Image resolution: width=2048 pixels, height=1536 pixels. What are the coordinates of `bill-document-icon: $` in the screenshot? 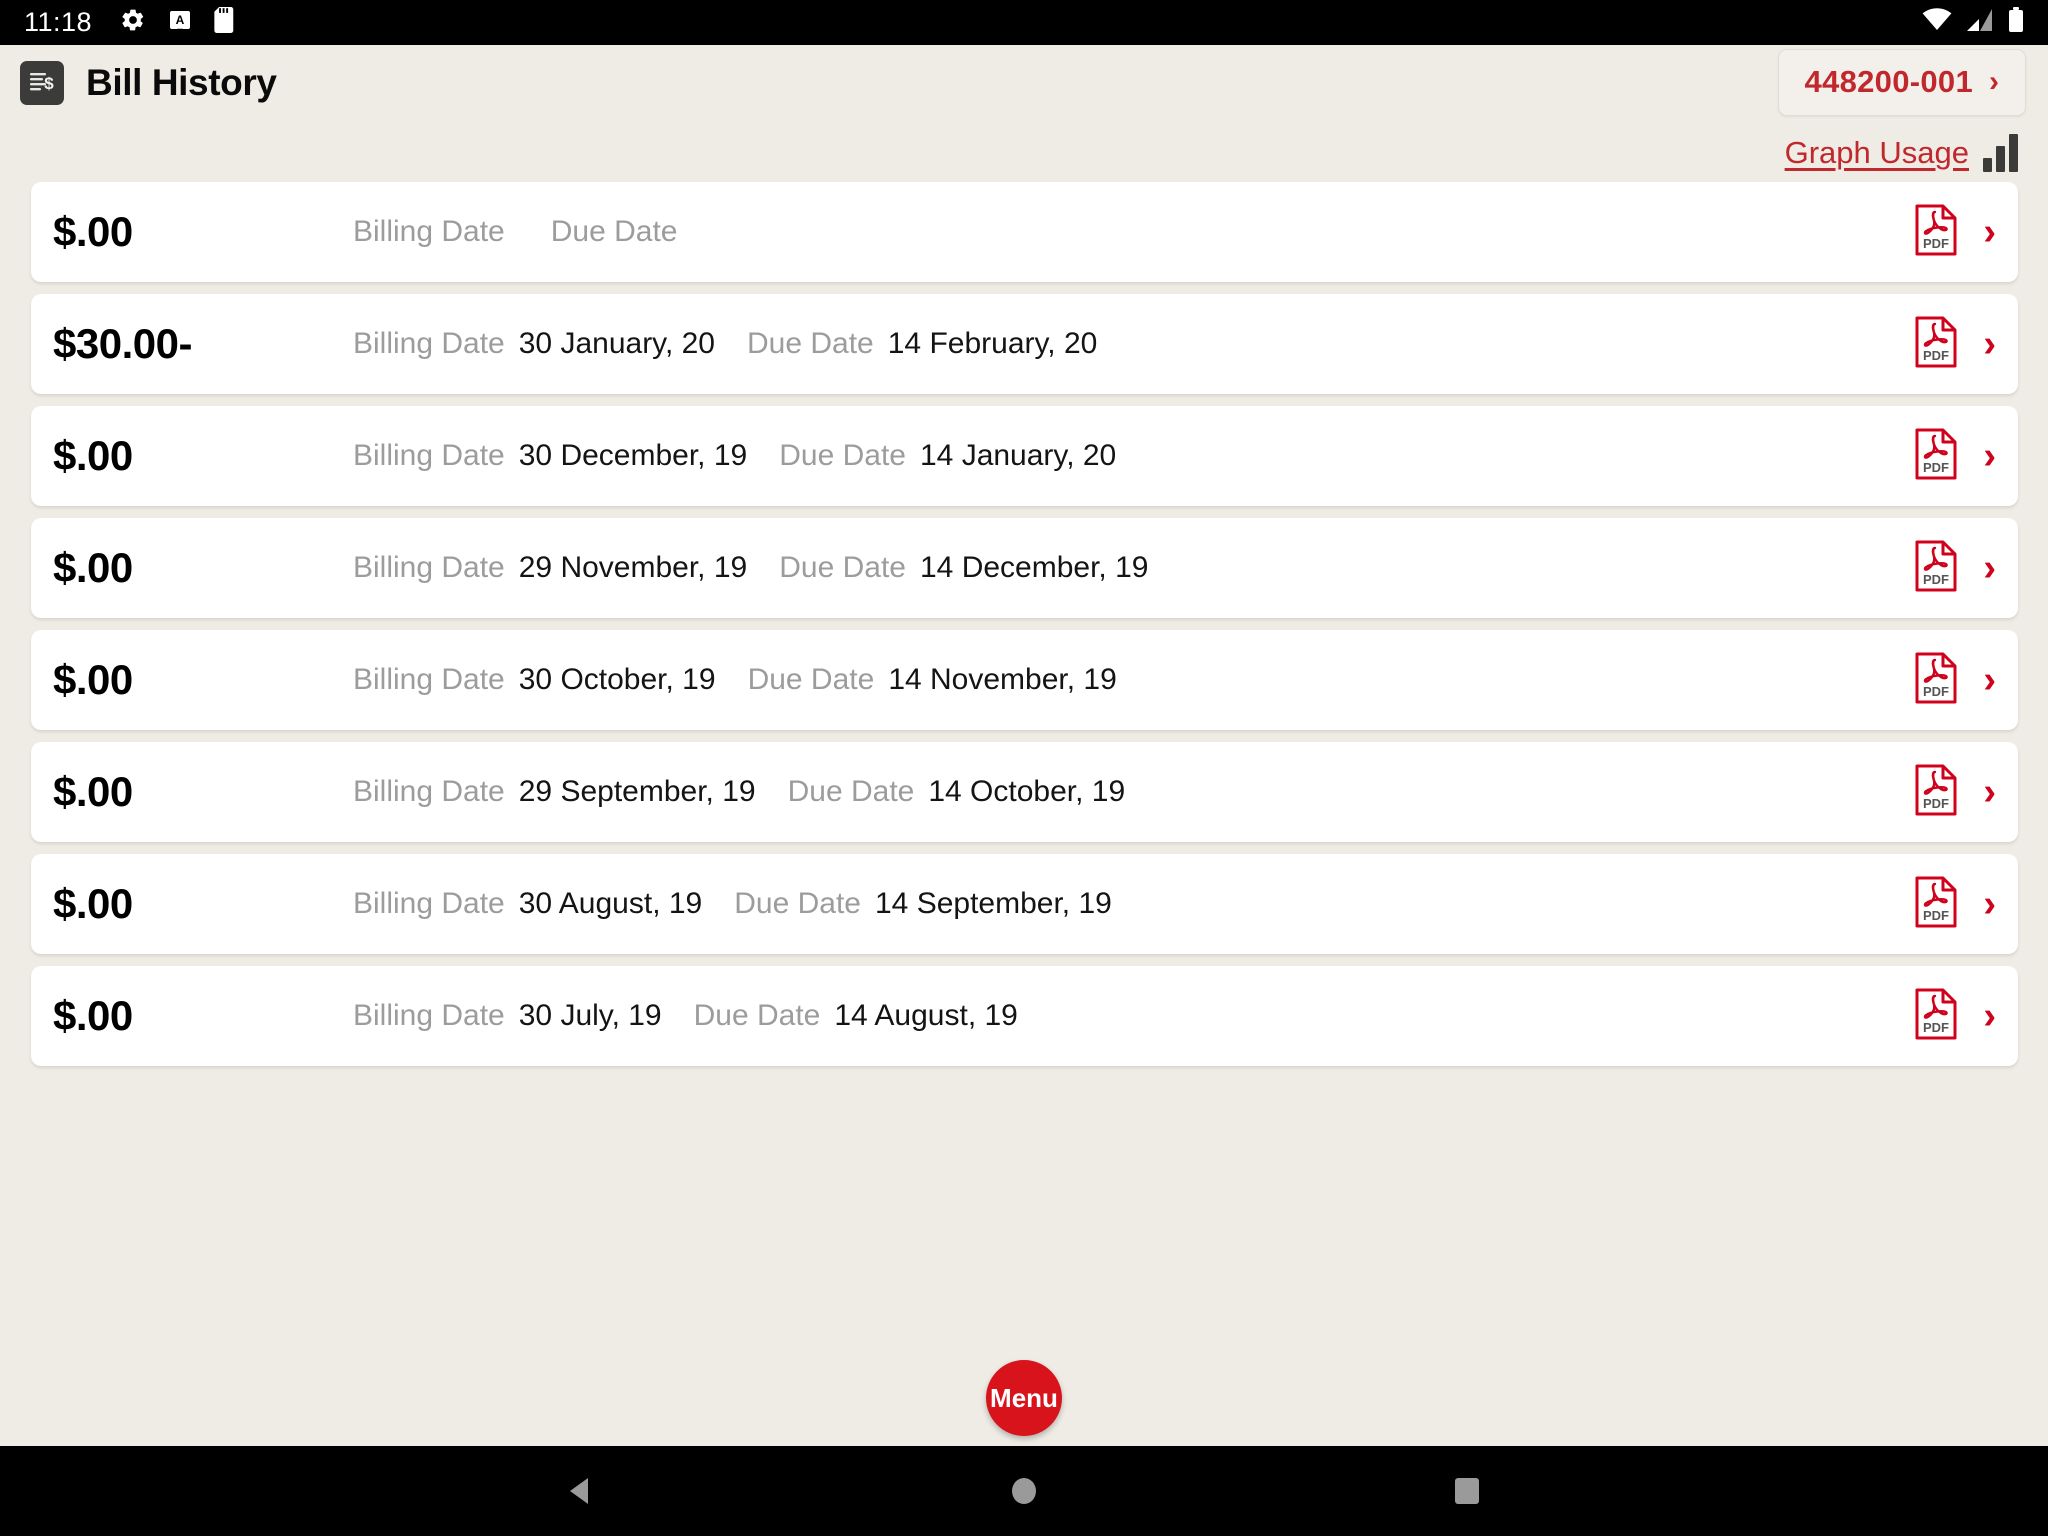 It's located at (42, 82).